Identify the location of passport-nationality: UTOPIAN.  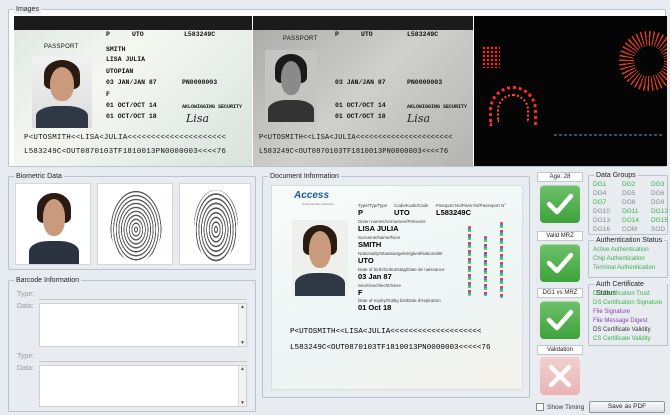
(120, 71).